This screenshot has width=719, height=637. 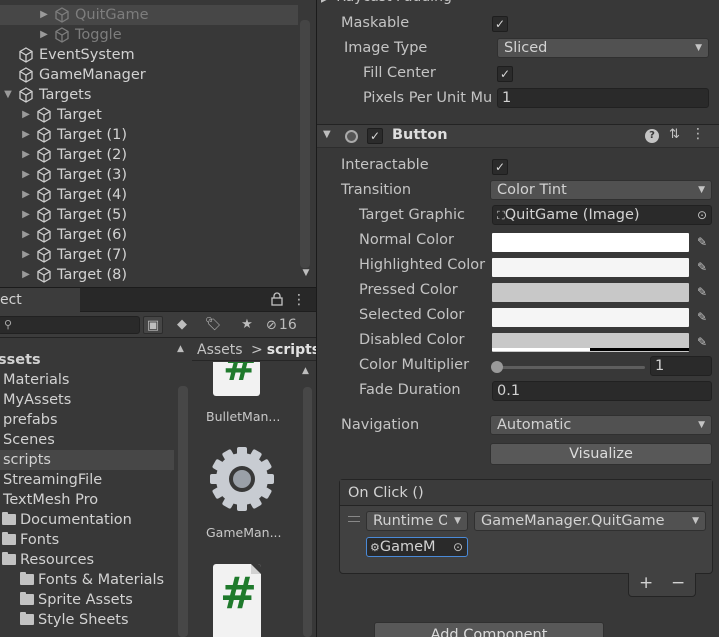 What do you see at coordinates (87, 360) in the screenshot?
I see `project-tree-item: ssets` at bounding box center [87, 360].